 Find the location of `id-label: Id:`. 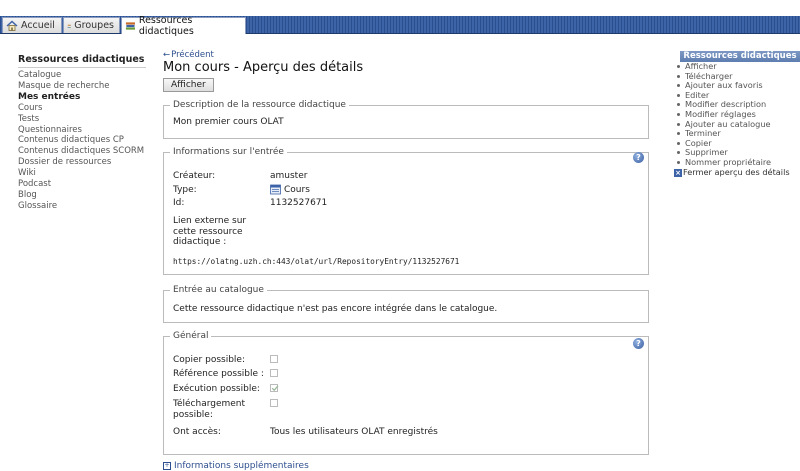

id-label: Id: is located at coordinates (179, 203).